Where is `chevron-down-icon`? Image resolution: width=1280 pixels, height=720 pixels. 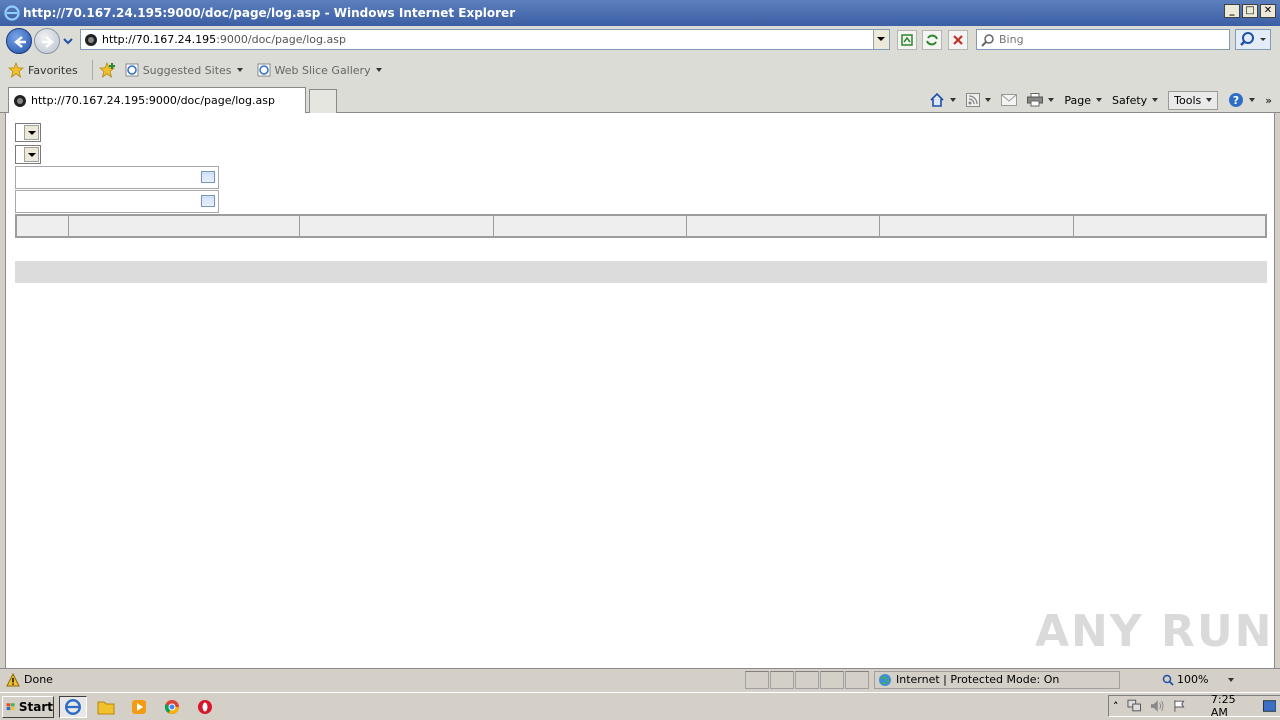
chevron-down-icon is located at coordinates (31, 154).